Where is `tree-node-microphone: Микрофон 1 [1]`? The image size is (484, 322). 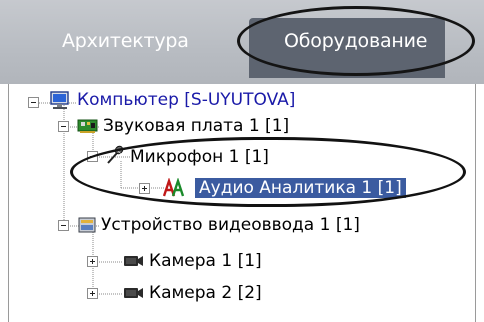 tree-node-microphone: Микрофон 1 [1] is located at coordinates (199, 157).